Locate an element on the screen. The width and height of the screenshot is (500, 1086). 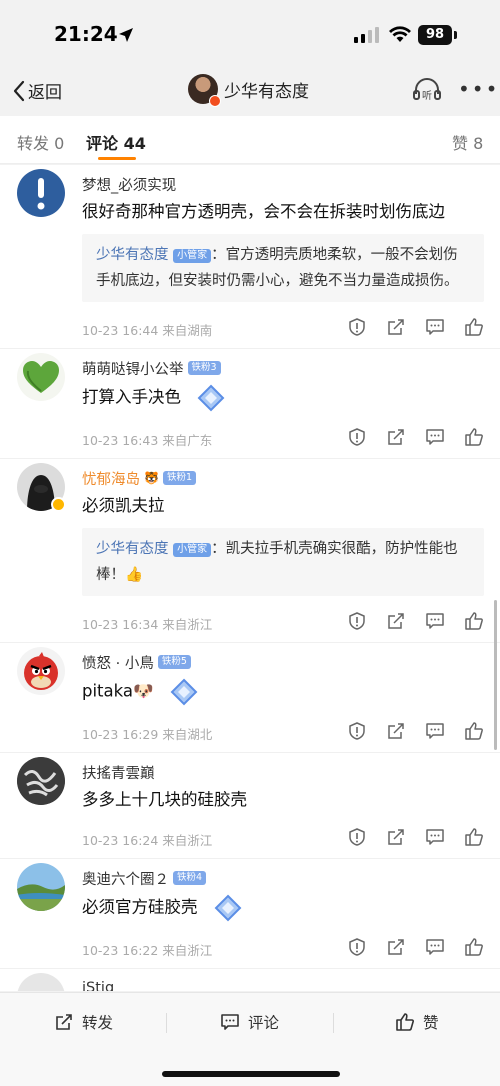
back-button: 返回 is located at coordinates (37, 90).